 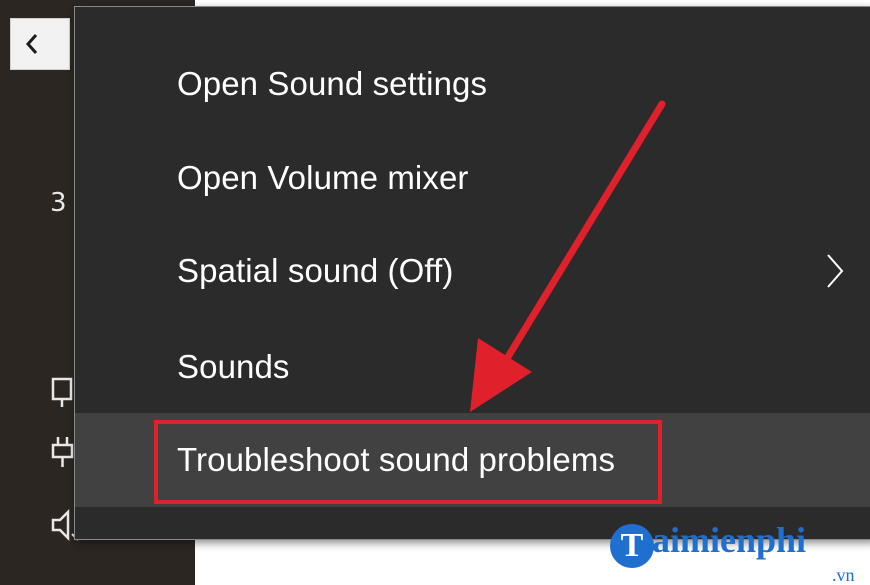 I want to click on menu-item-spatial-sound: Spatial sound (Off), so click(x=472, y=271).